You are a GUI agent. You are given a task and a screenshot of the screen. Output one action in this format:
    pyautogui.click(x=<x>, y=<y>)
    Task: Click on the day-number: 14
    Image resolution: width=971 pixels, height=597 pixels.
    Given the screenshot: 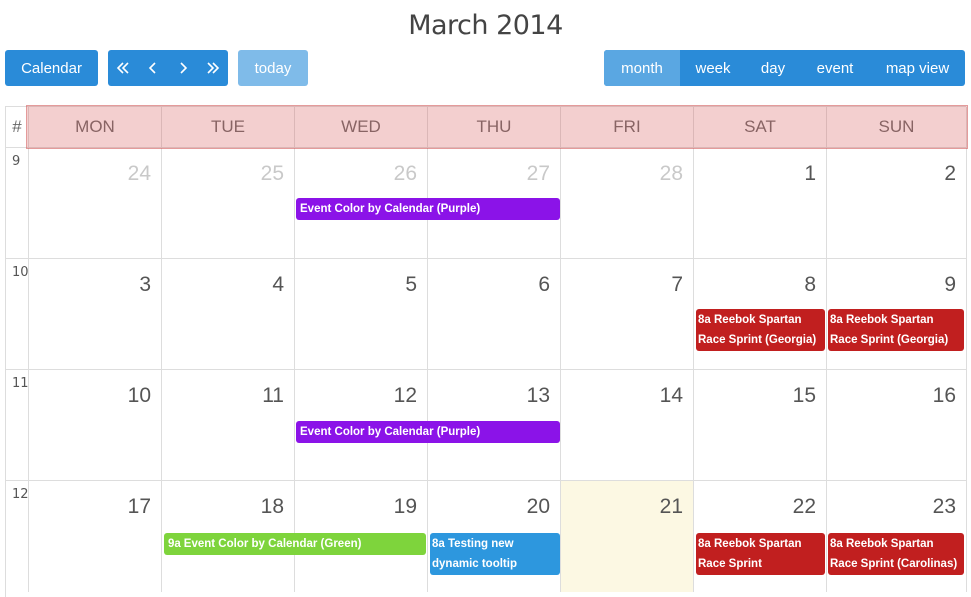 What is the action you would take?
    pyautogui.click(x=671, y=396)
    